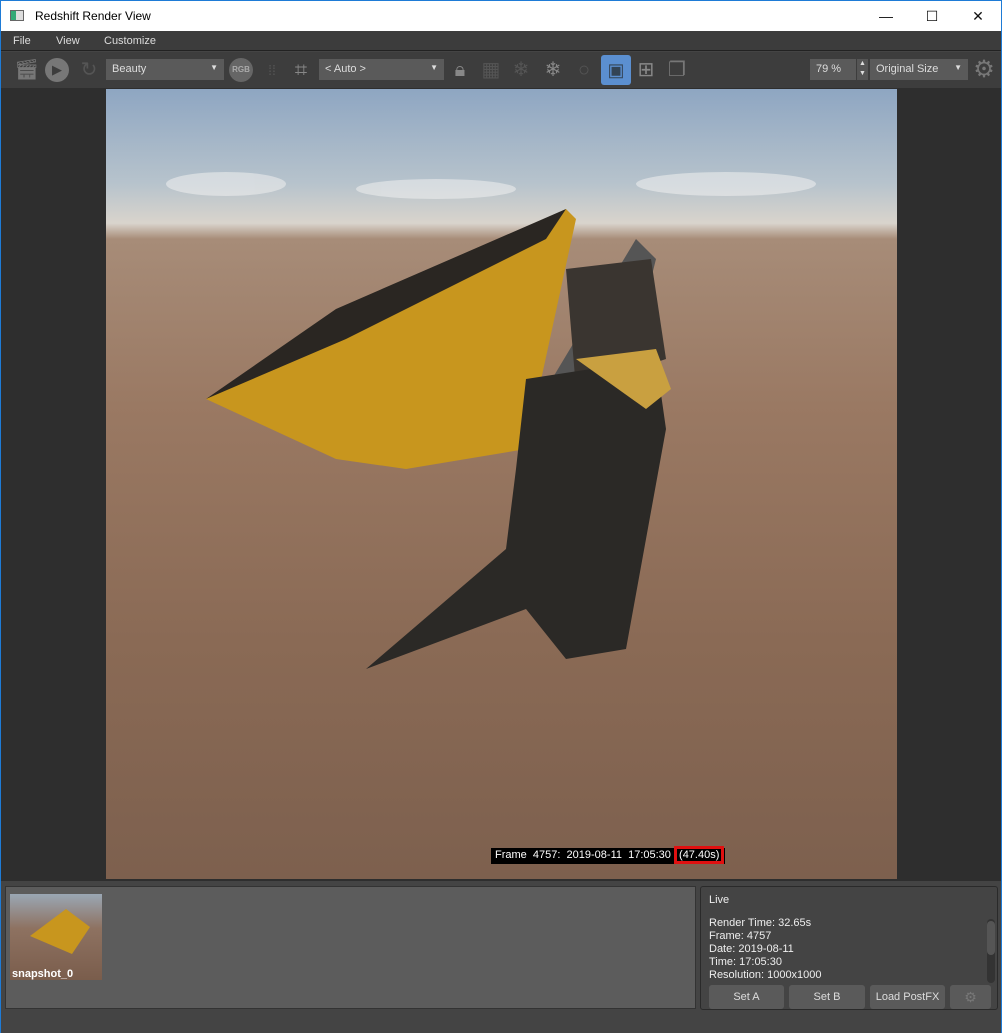  I want to click on info-date: Date: 2019-08-11, so click(751, 949).